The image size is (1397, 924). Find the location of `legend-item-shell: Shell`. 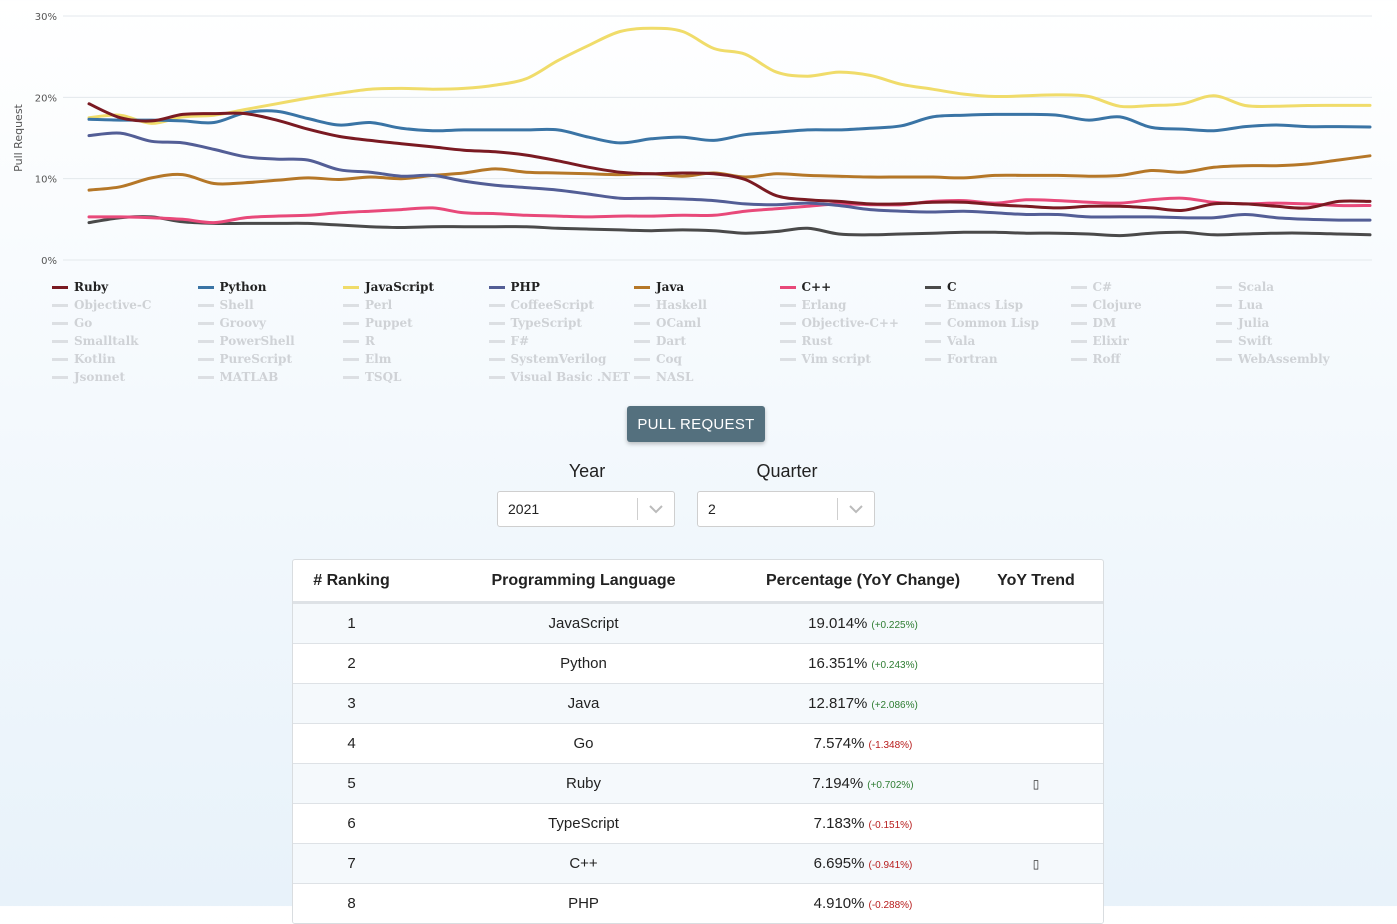

legend-item-shell: Shell is located at coordinates (270, 305).